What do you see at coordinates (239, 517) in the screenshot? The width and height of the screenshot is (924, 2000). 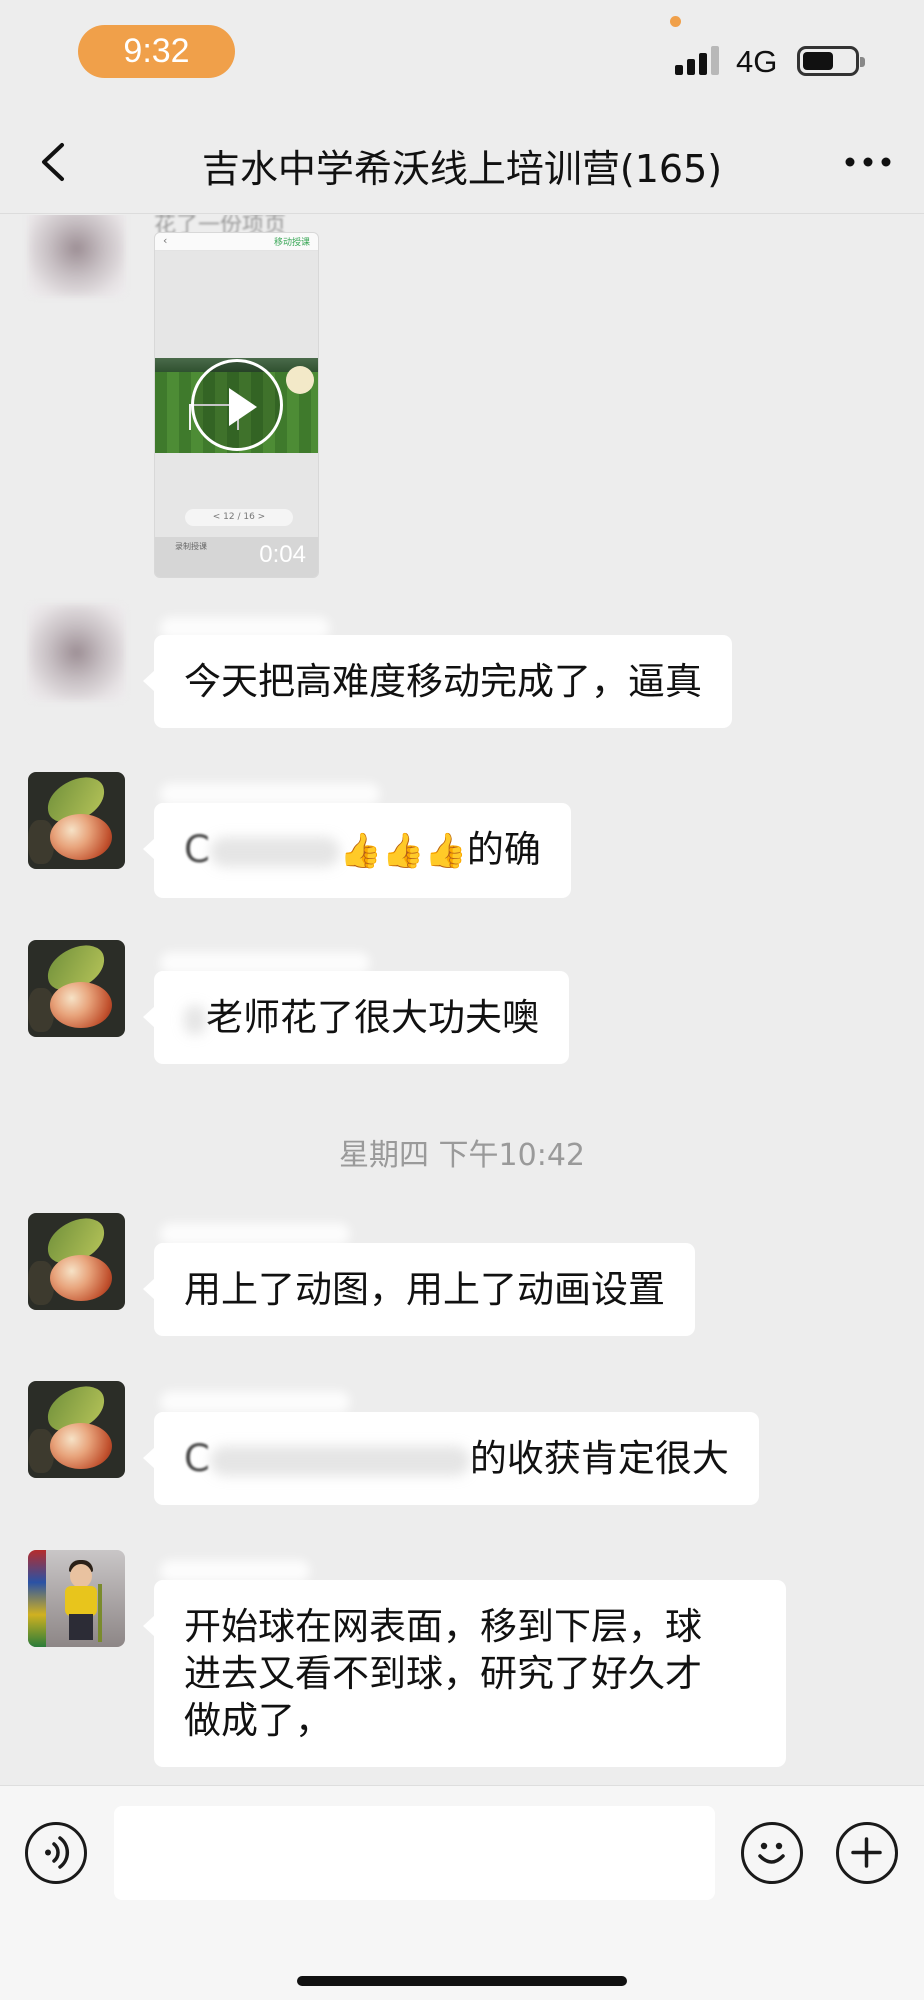 I see `video-thumb-pager: < 12 / 16 >` at bounding box center [239, 517].